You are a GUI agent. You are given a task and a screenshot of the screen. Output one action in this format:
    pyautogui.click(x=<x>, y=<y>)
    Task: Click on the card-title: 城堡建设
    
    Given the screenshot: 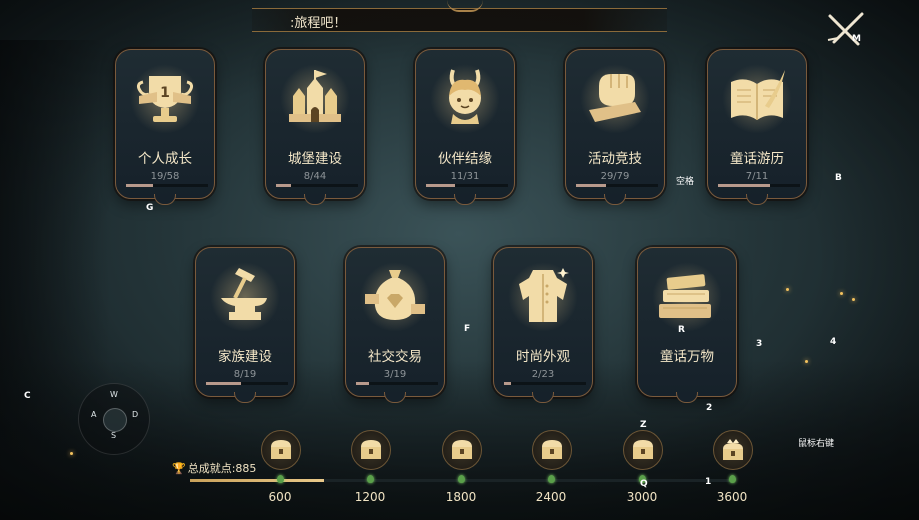 What is the action you would take?
    pyautogui.click(x=315, y=159)
    